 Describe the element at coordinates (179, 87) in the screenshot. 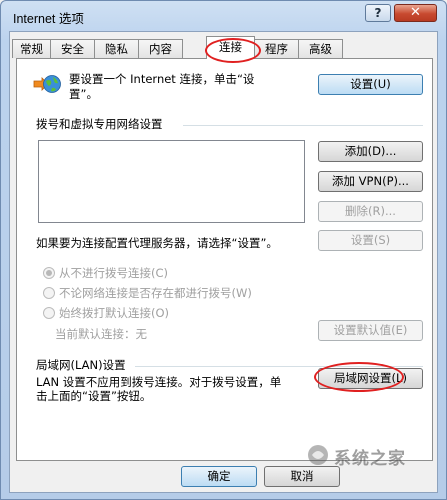

I see `setup-description: 要设置一个 Internet 连接，单击“设 置”。` at that location.